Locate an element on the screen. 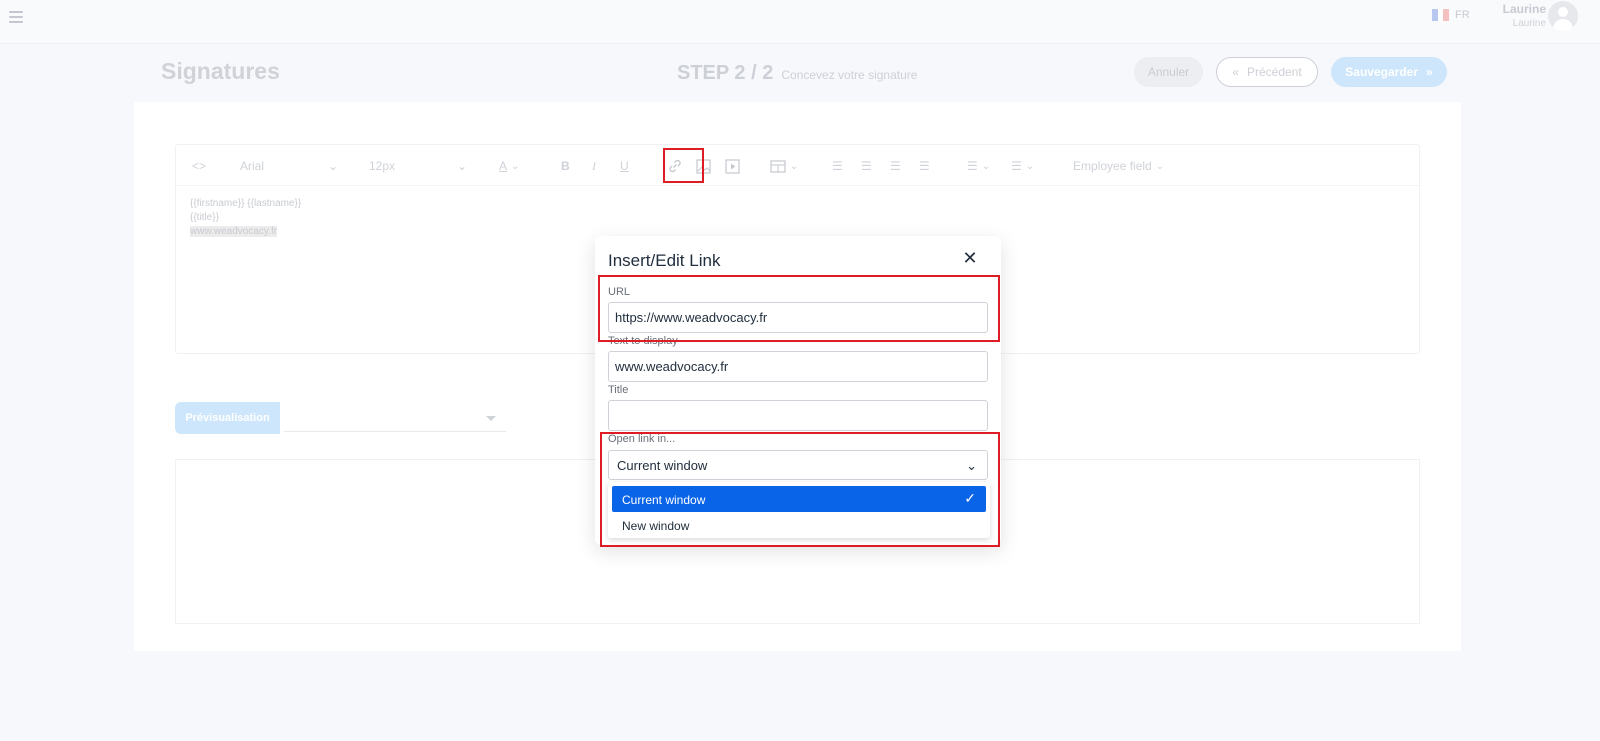  cancel-button: Annuler is located at coordinates (1168, 72).